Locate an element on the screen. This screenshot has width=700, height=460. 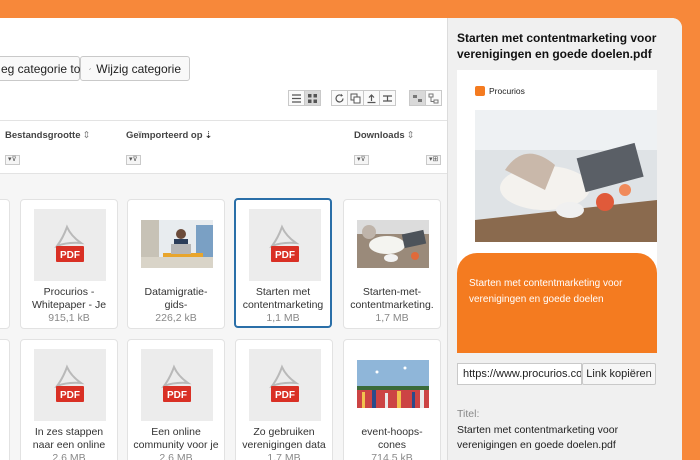
filter-grid-icon: ▾⊞ is located at coordinates (434, 160).